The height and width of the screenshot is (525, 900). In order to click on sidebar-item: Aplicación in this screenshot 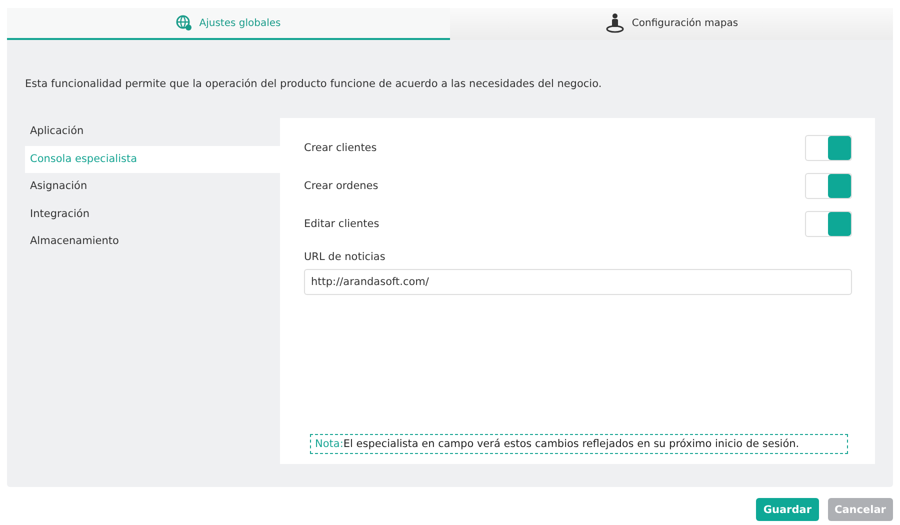, I will do `click(152, 132)`.